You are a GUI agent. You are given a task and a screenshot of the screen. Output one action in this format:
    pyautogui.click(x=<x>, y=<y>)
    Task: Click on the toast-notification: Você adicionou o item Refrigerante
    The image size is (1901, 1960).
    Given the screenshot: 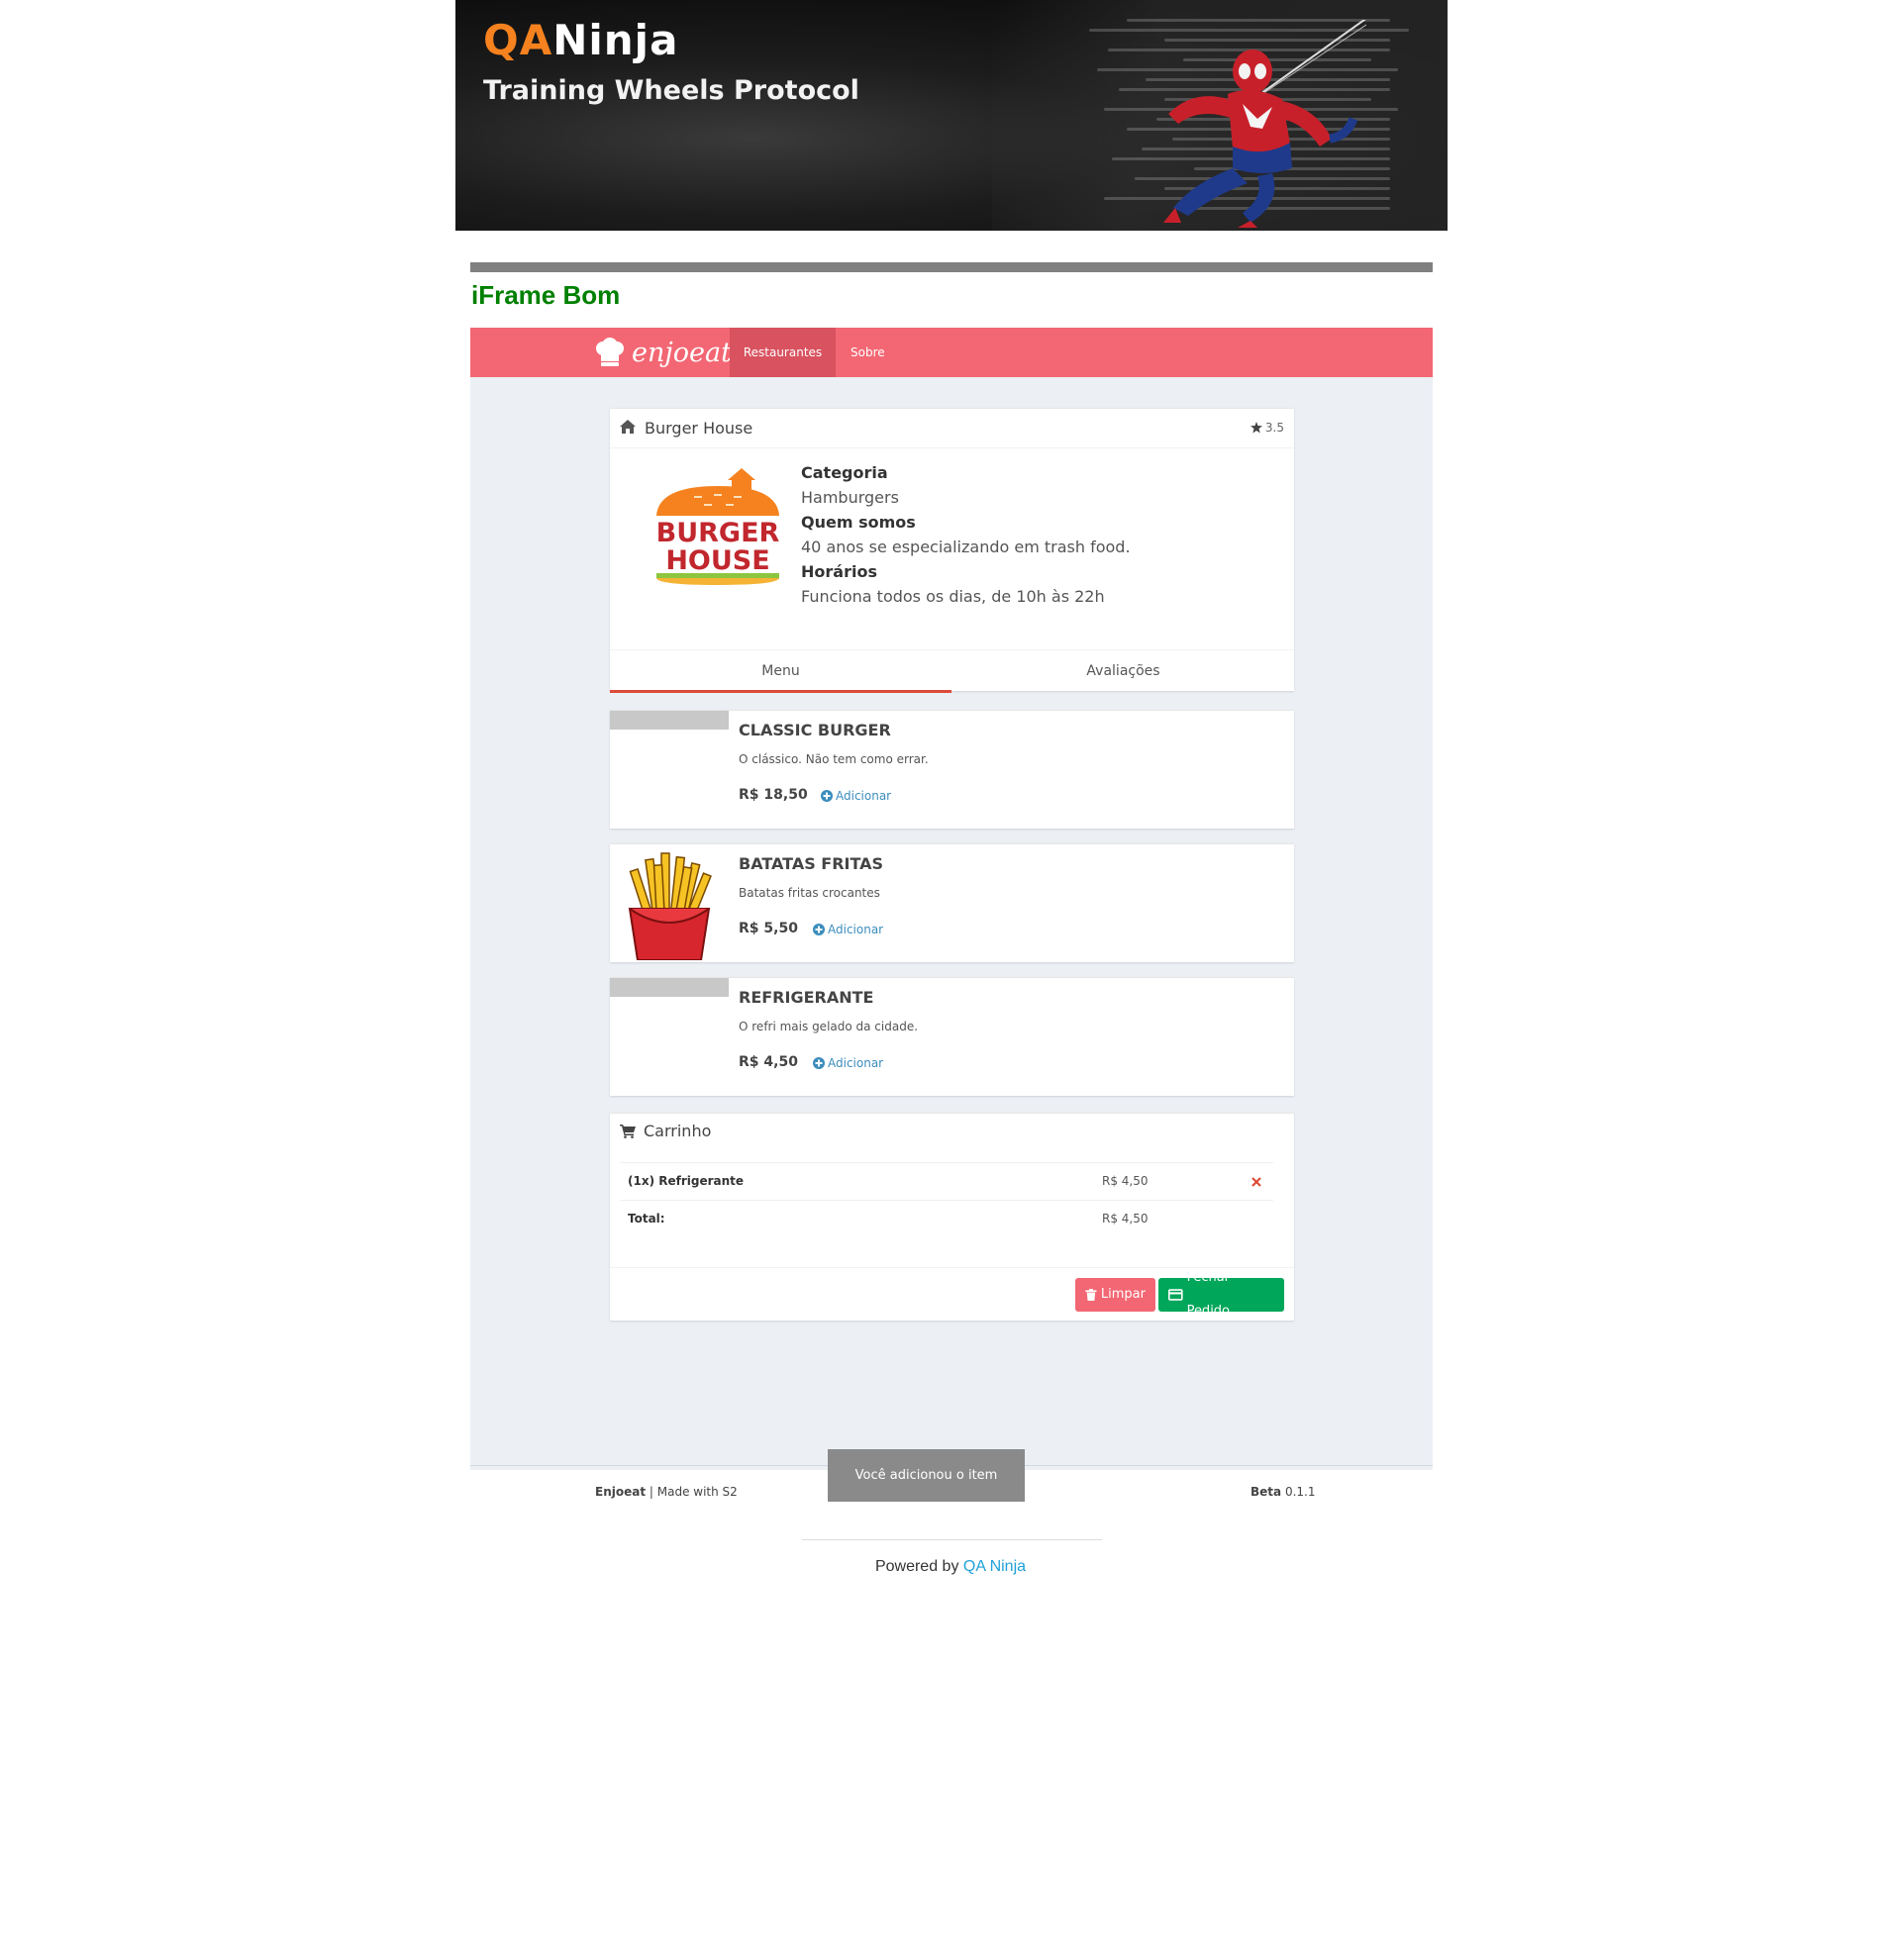 What is the action you would take?
    pyautogui.click(x=926, y=1492)
    